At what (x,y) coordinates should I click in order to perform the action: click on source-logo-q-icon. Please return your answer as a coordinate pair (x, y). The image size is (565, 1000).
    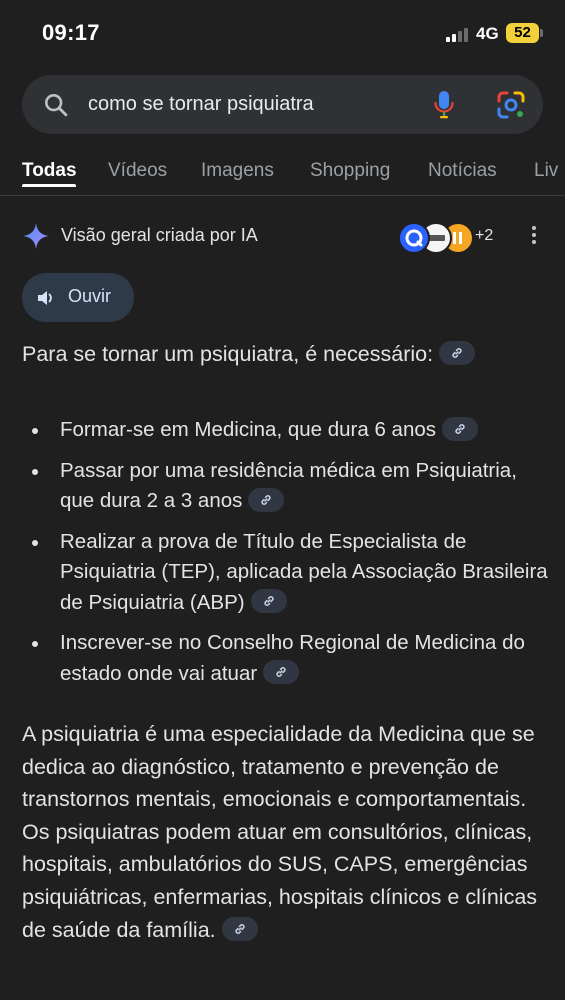
    Looking at the image, I should click on (414, 238).